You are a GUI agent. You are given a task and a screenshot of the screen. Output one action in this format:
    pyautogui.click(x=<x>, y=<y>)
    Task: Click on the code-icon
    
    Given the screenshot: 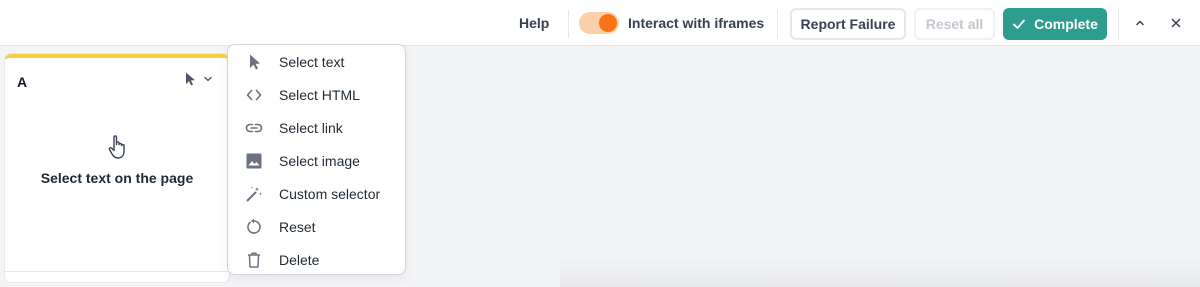 What is the action you would take?
    pyautogui.click(x=254, y=95)
    